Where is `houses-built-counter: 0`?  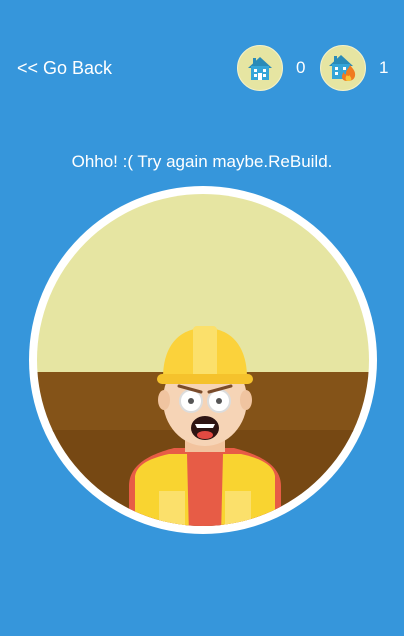
houses-built-counter: 0 is located at coordinates (271, 68).